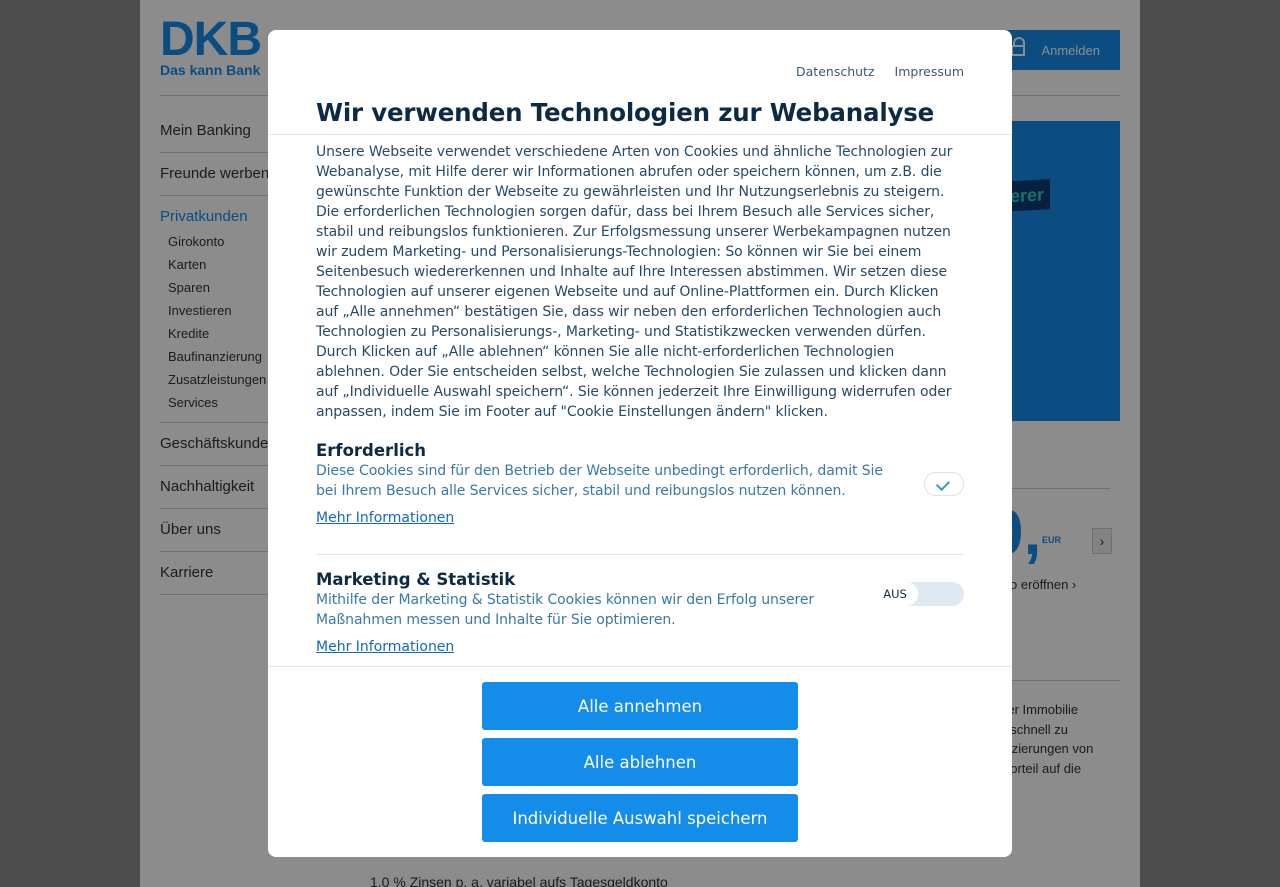 This screenshot has height=887, width=1280. Describe the element at coordinates (416, 579) in the screenshot. I see `section-title: Marketing & Statistik` at that location.